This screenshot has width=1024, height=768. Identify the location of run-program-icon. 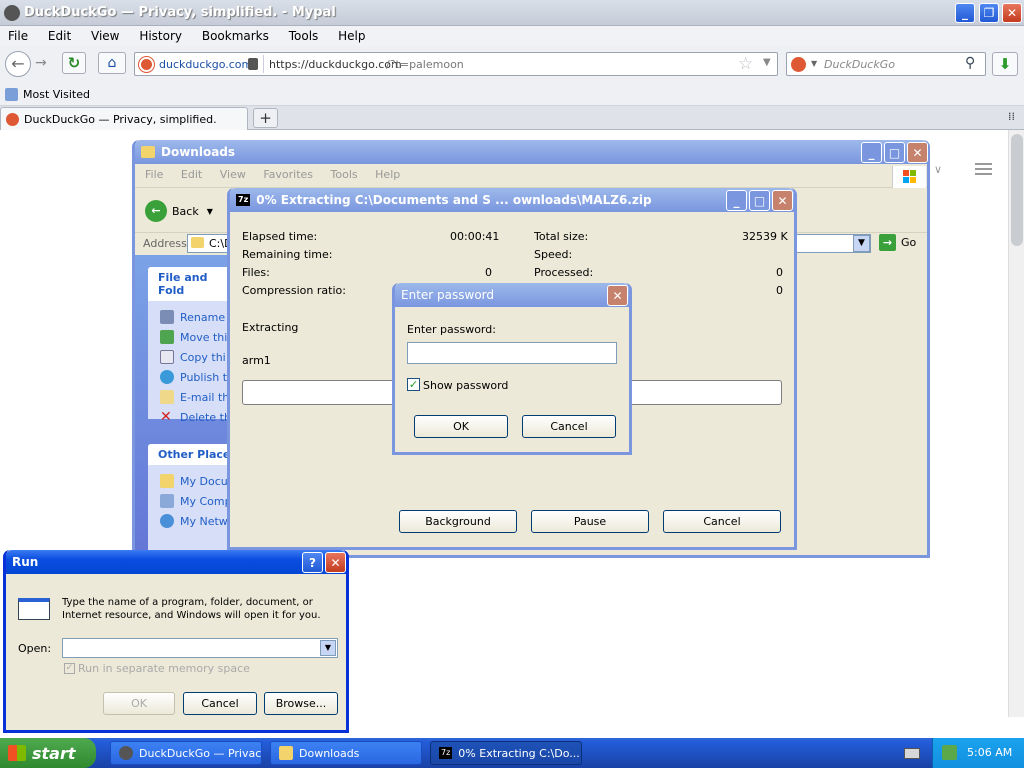
(34, 609).